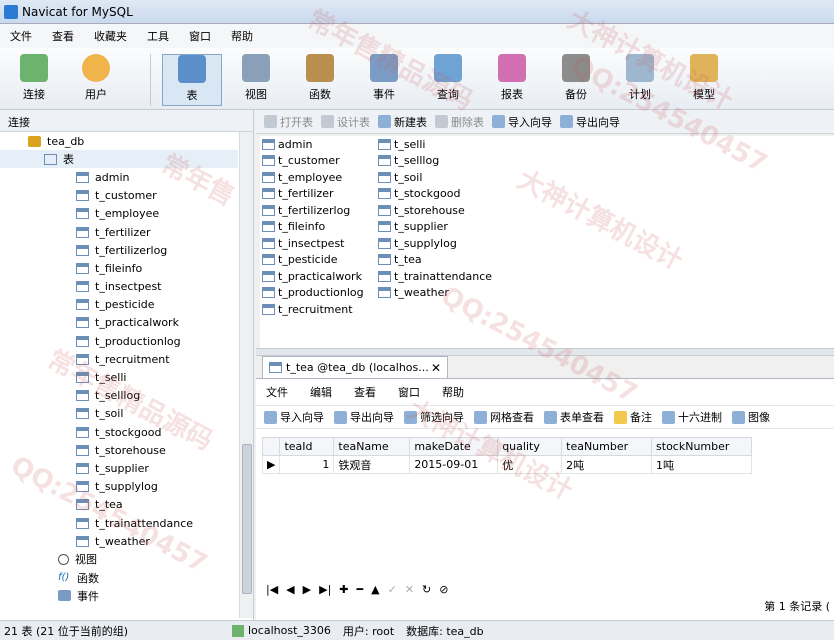 The height and width of the screenshot is (640, 834). I want to click on tree-table-item: t_supplier, so click(119, 468).